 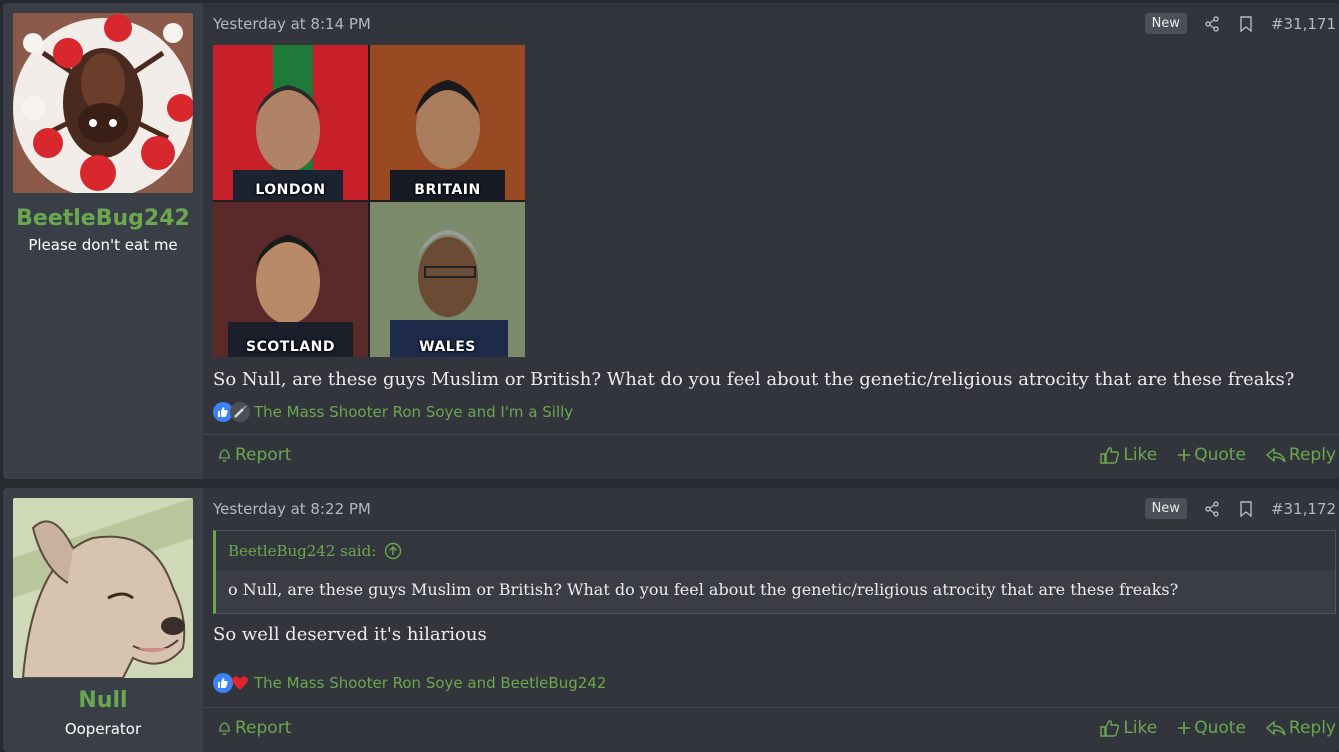 I want to click on image-cell-wales: WALES, so click(x=447, y=279).